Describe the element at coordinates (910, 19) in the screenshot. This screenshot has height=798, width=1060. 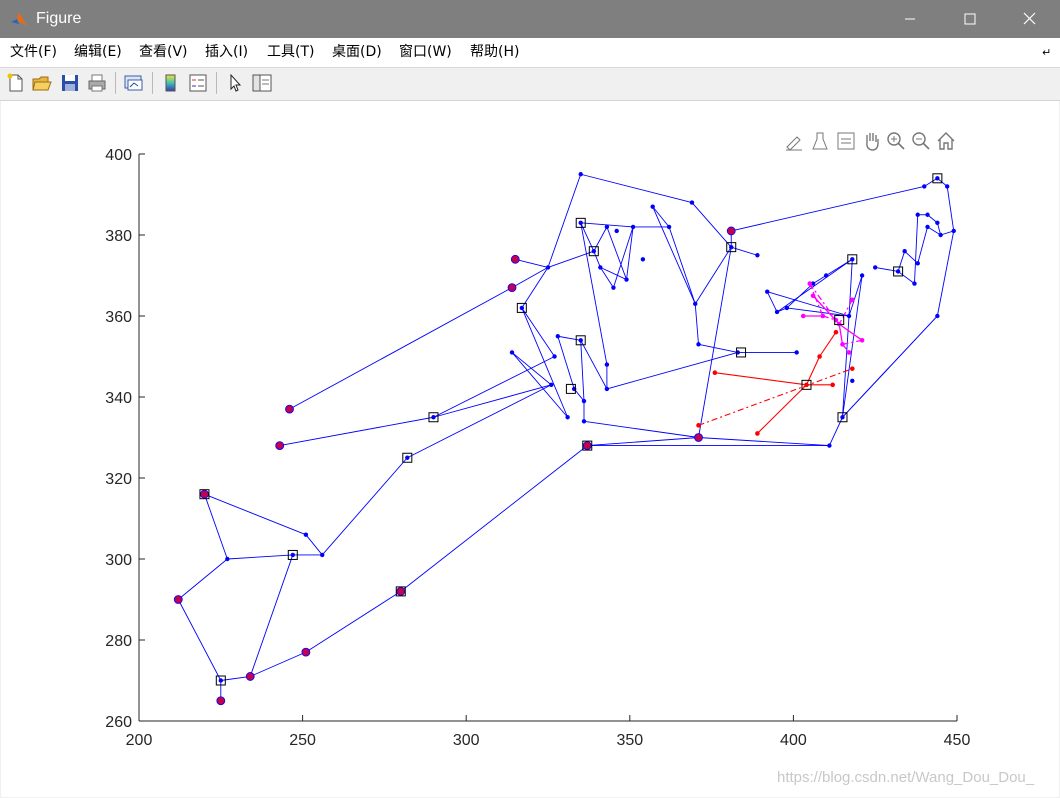
I see `minimize-icon` at that location.